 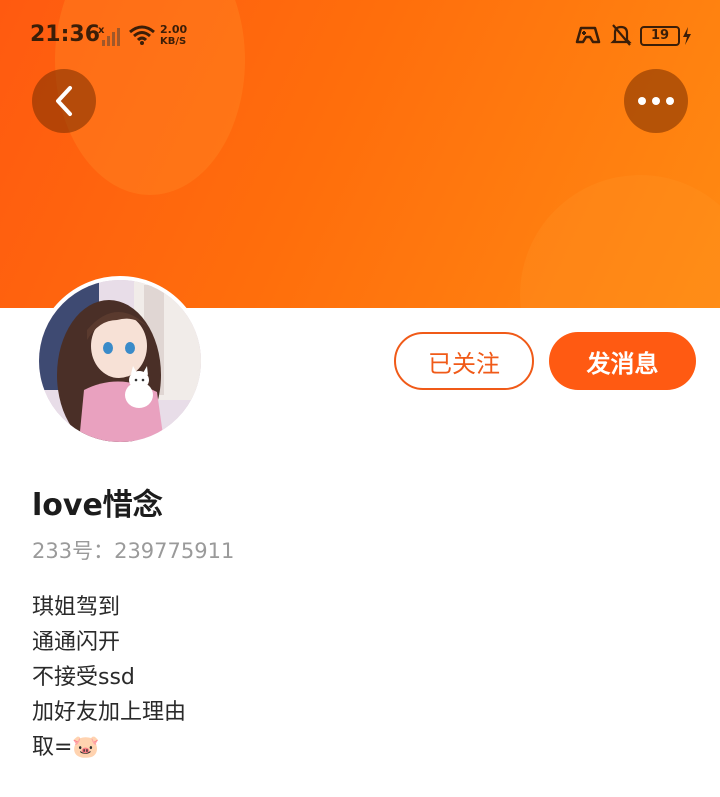 I want to click on back-button, so click(x=64, y=101).